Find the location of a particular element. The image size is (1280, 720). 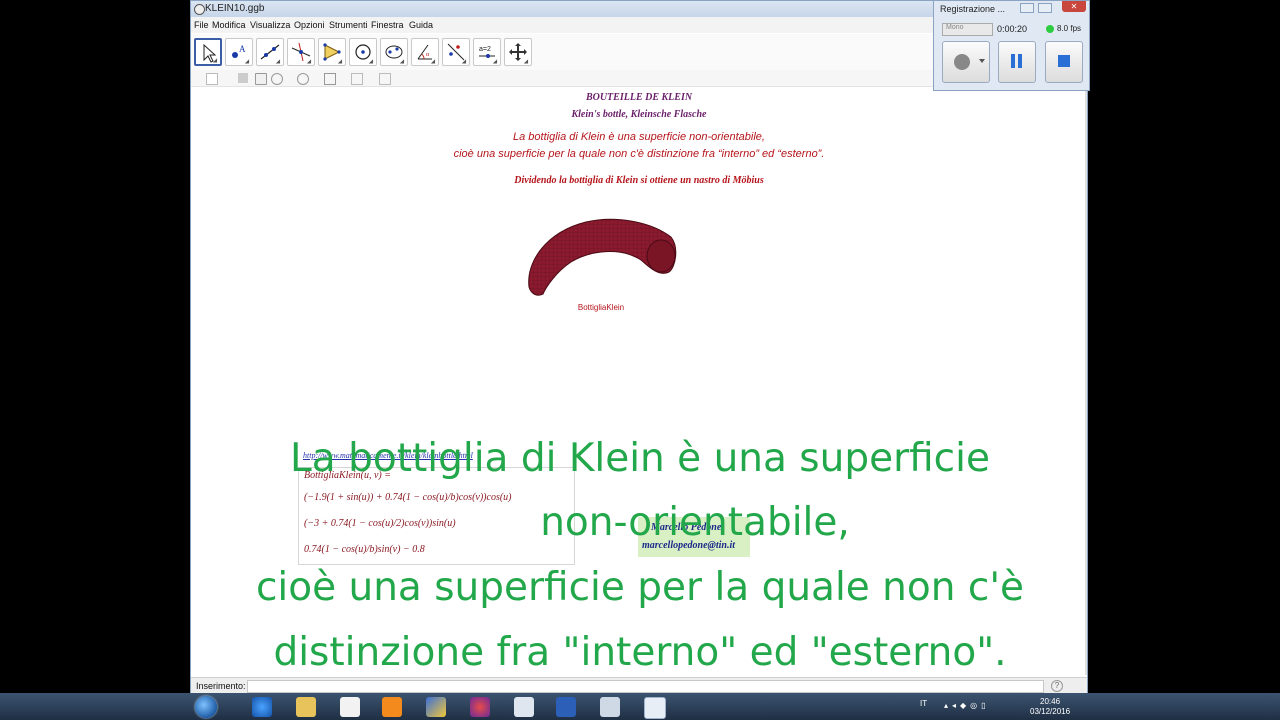

record-icon is located at coordinates (962, 62).